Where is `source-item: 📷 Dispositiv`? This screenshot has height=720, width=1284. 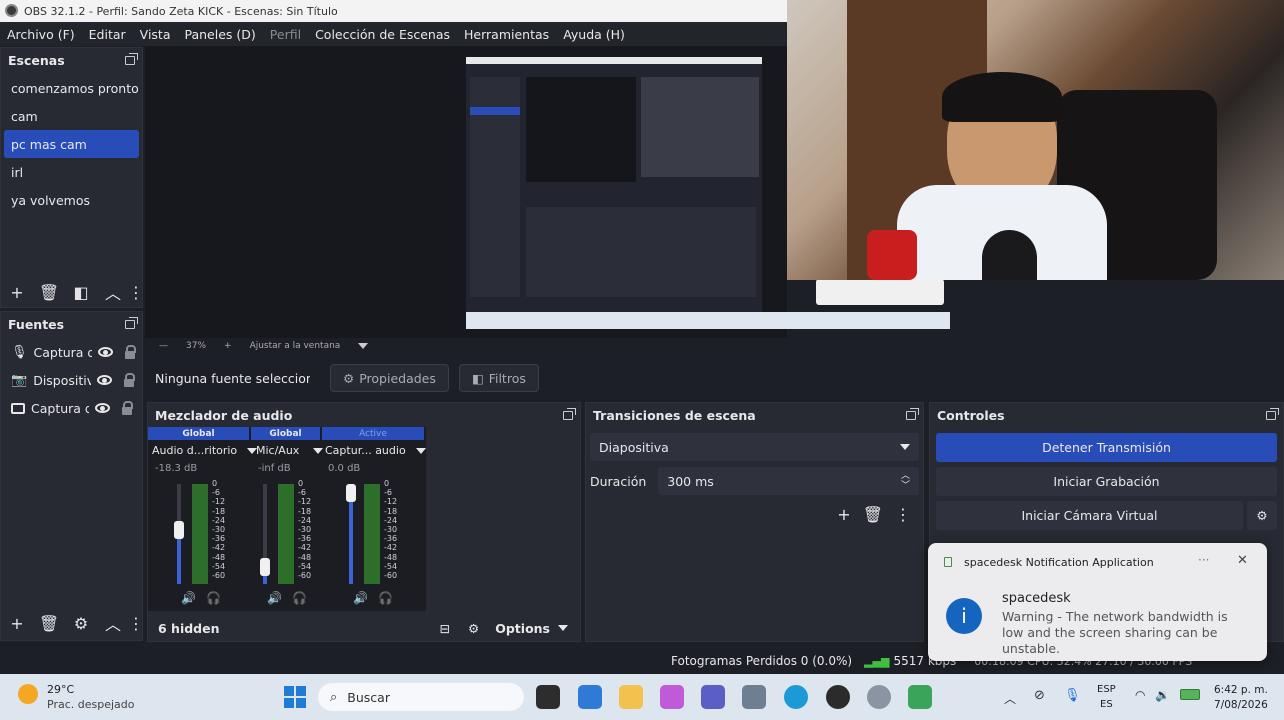 source-item: 📷 Dispositiv is located at coordinates (71, 380).